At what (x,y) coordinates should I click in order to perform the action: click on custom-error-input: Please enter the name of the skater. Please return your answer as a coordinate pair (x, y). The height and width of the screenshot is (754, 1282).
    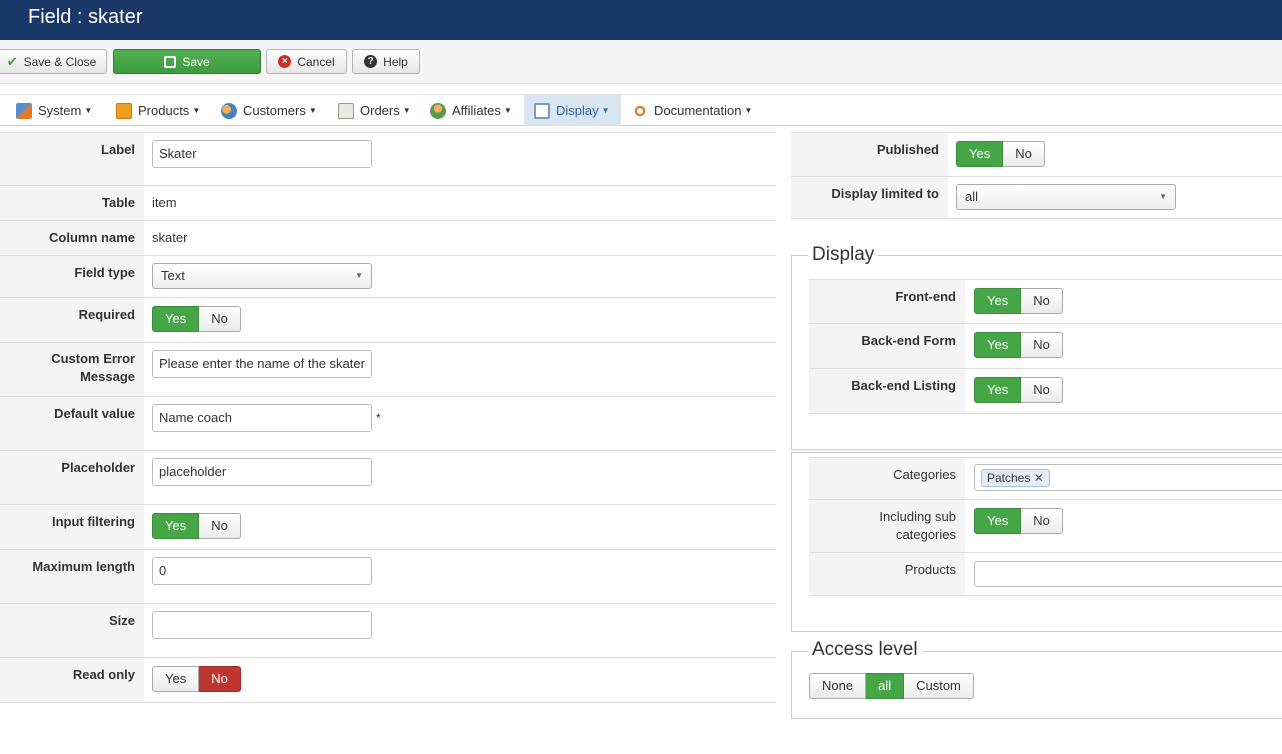
    Looking at the image, I should click on (262, 364).